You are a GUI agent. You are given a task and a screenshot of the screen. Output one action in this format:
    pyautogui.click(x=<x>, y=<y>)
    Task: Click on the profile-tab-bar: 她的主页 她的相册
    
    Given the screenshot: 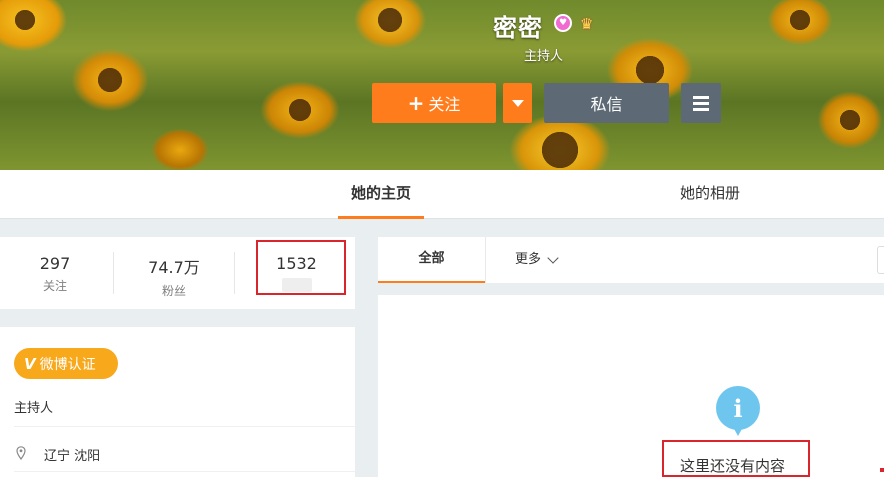 What is the action you would take?
    pyautogui.click(x=442, y=194)
    